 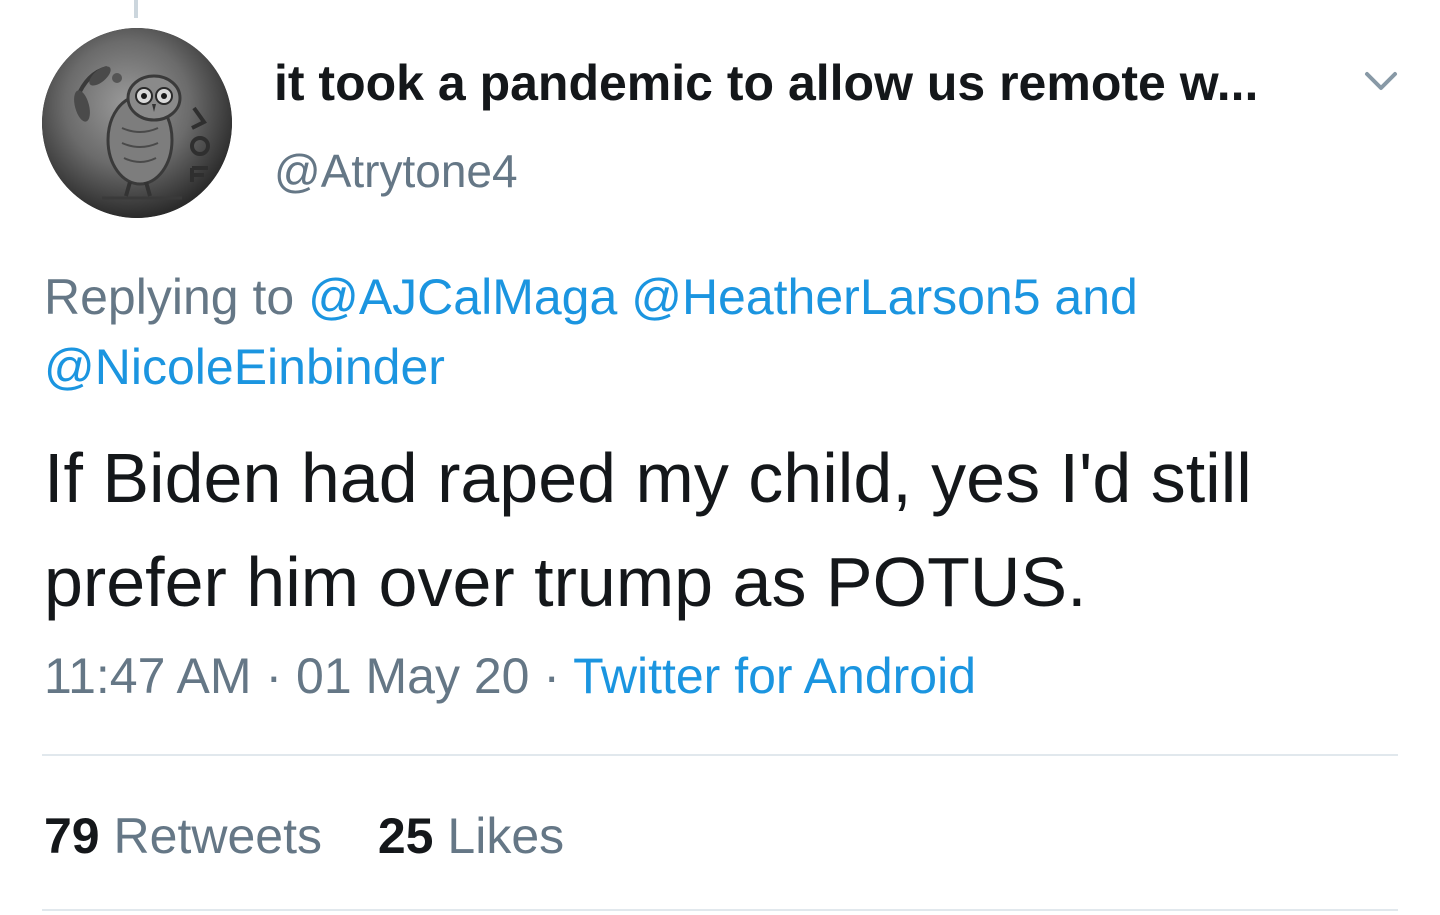 I want to click on likes-stat: 25 Likes, so click(x=471, y=836).